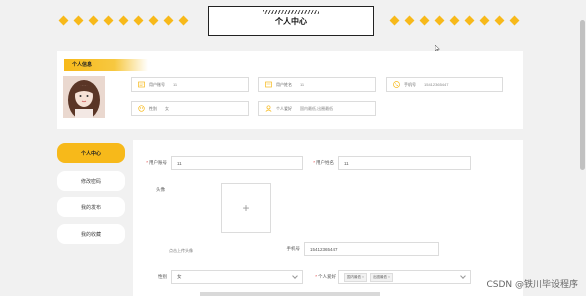  I want to click on id-card-icon, so click(141, 84).